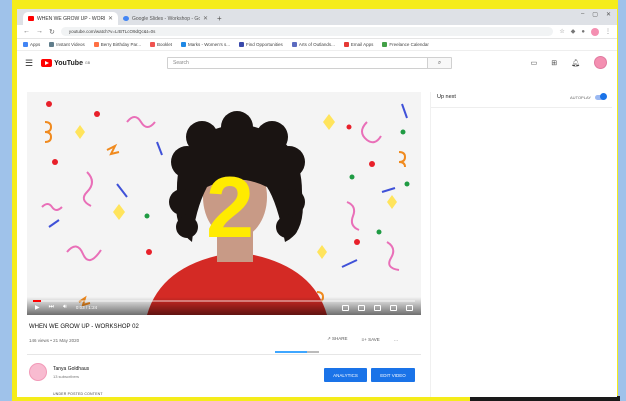 This screenshot has width=626, height=401. Describe the element at coordinates (561, 31) in the screenshot. I see `star-icon: ☆` at that location.